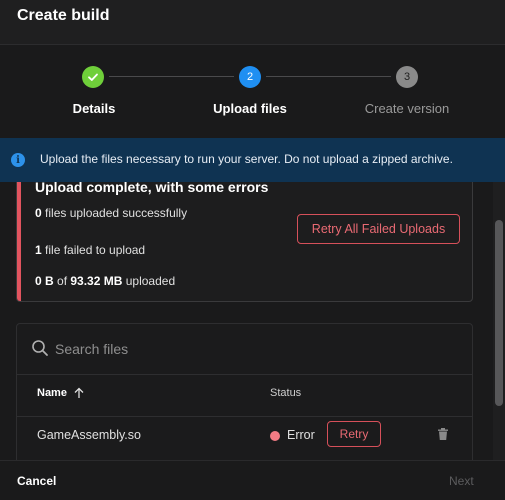 The height and width of the screenshot is (500, 505). Describe the element at coordinates (93, 77) in the screenshot. I see `step-complete-check-icon` at that location.